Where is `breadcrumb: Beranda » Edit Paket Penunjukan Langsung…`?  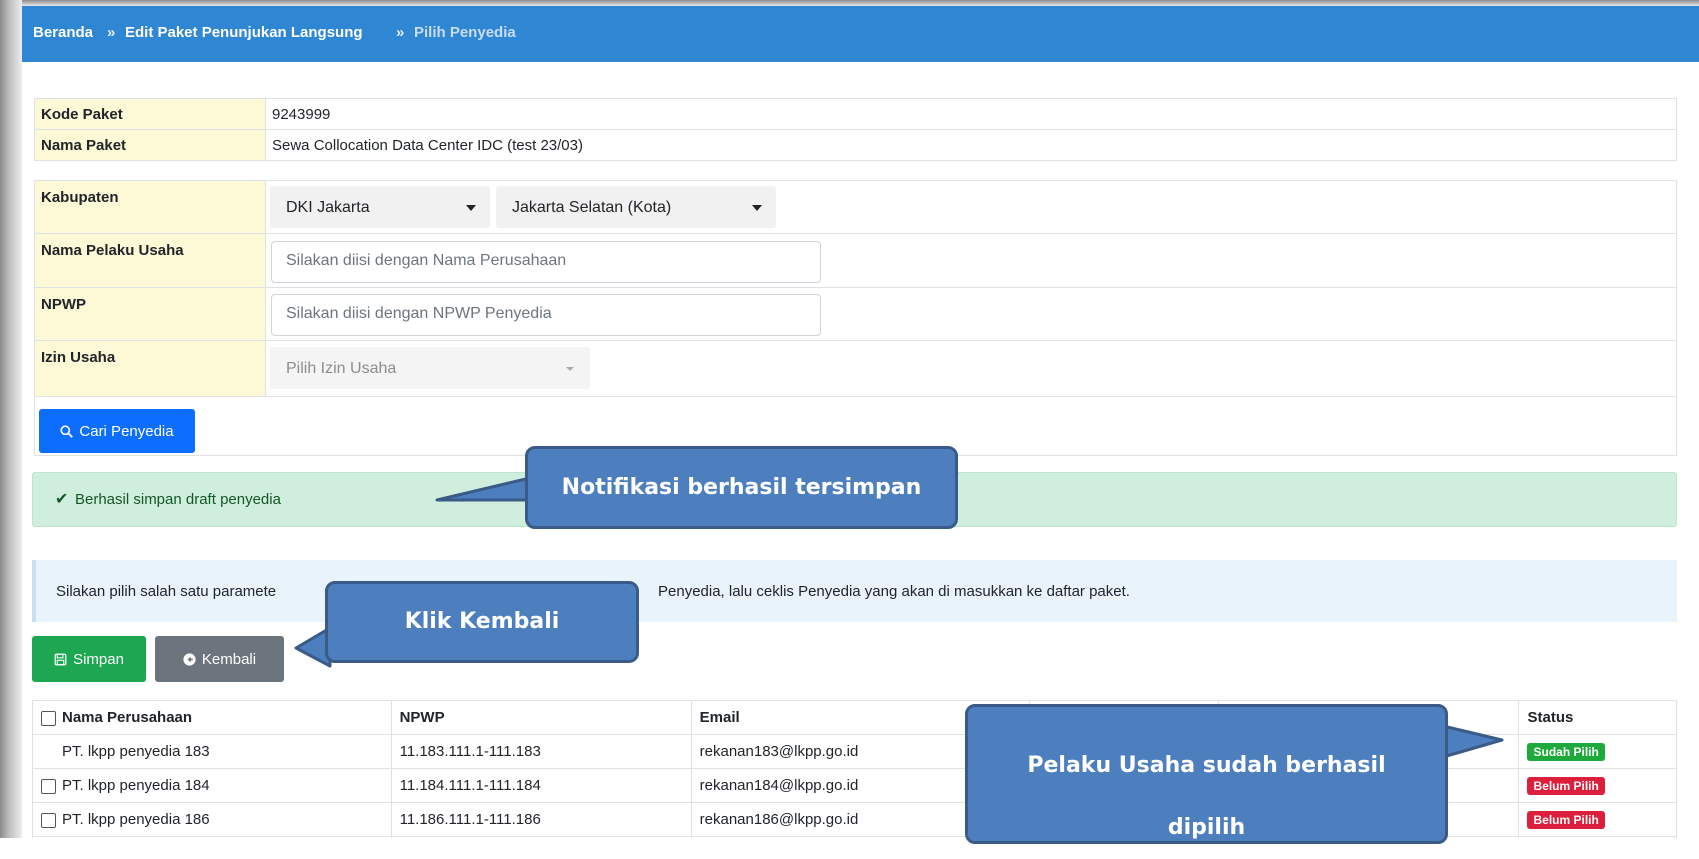 breadcrumb: Beranda » Edit Paket Penunjukan Langsung… is located at coordinates (860, 34).